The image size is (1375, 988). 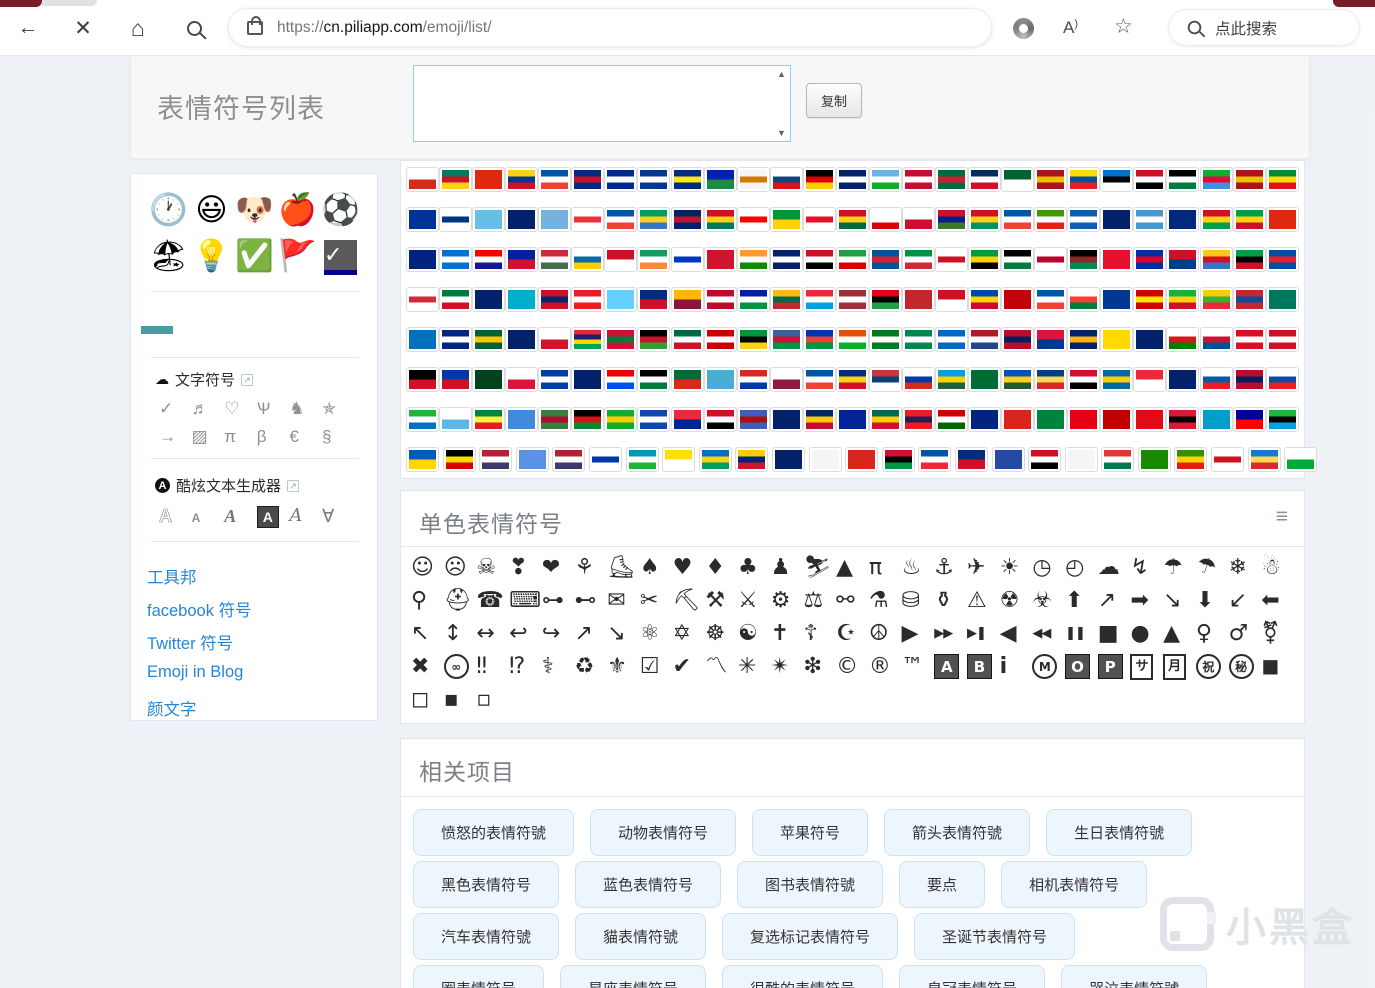 What do you see at coordinates (83, 28) in the screenshot?
I see `close-icon: ✕` at bounding box center [83, 28].